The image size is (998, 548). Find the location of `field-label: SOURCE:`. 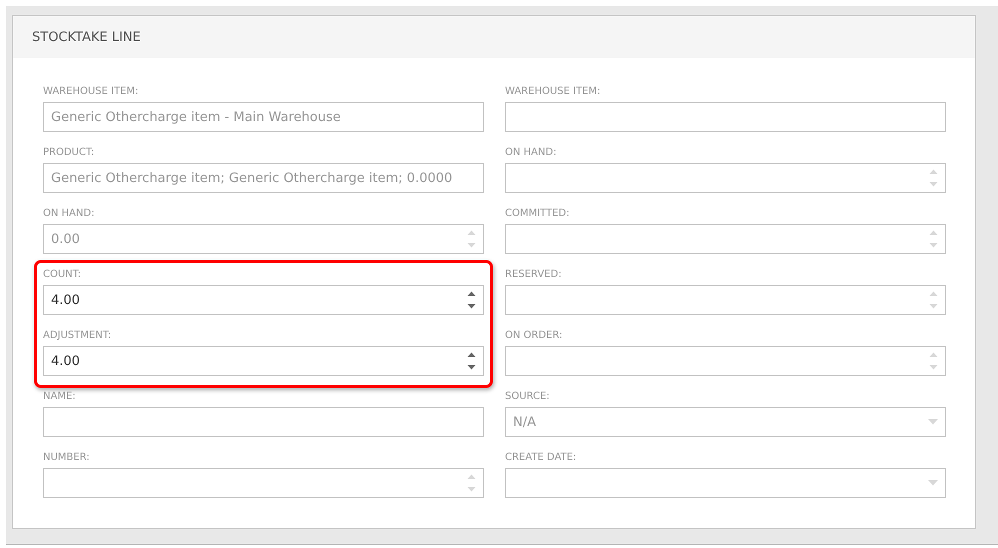

field-label: SOURCE: is located at coordinates (528, 397).